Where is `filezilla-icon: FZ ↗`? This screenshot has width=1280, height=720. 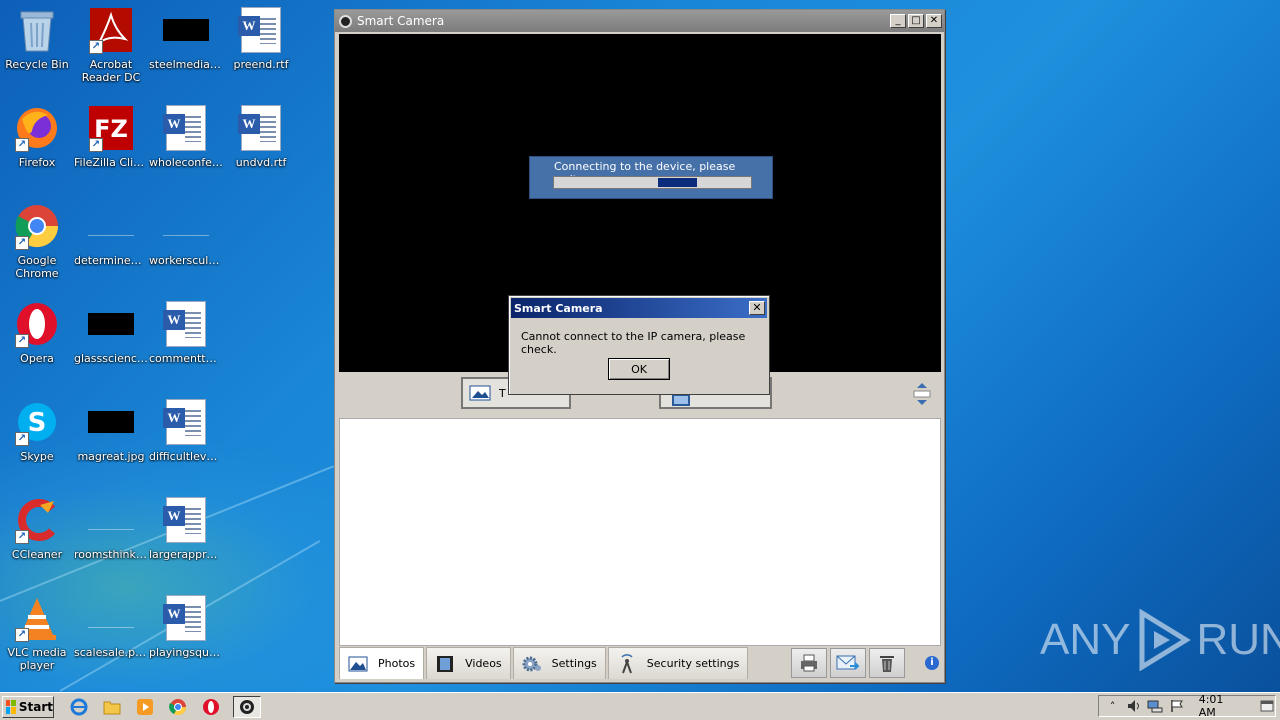 filezilla-icon: FZ ↗ is located at coordinates (111, 128).